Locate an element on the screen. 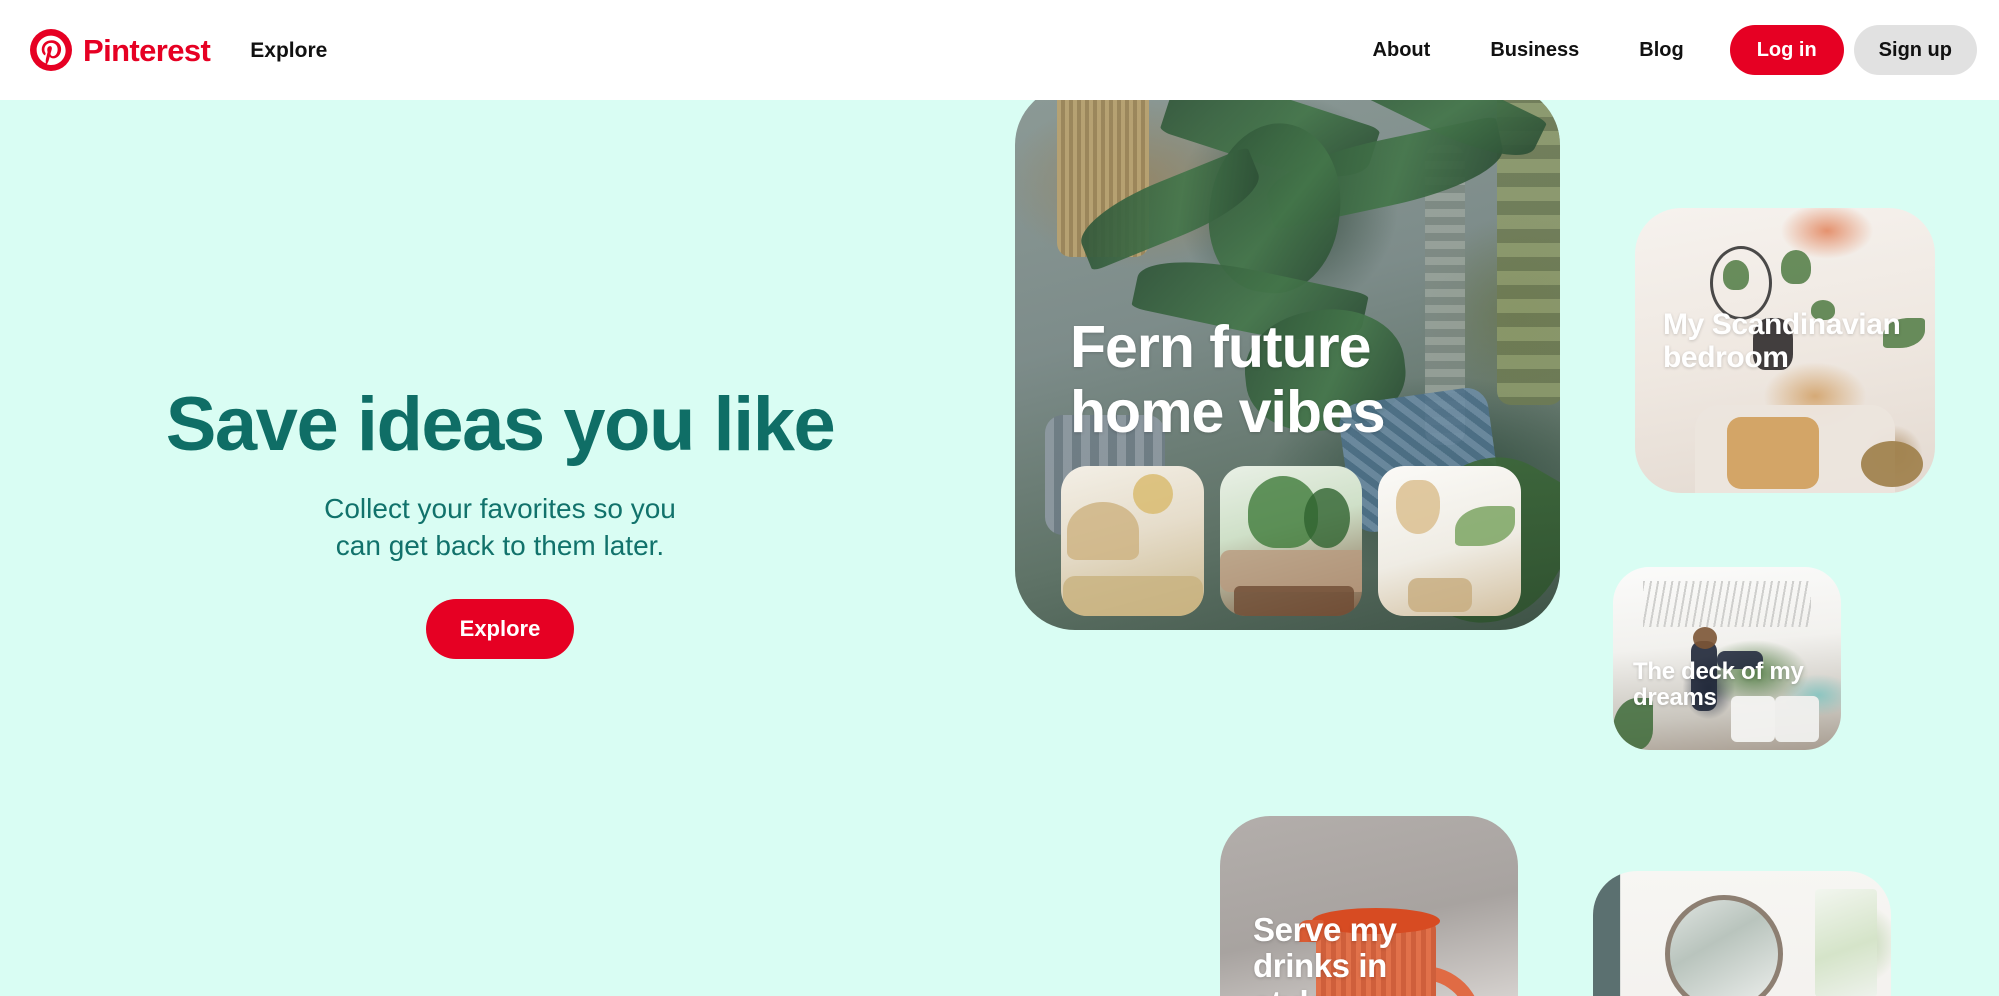 The image size is (1999, 996). fern-thumbnail-strip is located at coordinates (1291, 541).